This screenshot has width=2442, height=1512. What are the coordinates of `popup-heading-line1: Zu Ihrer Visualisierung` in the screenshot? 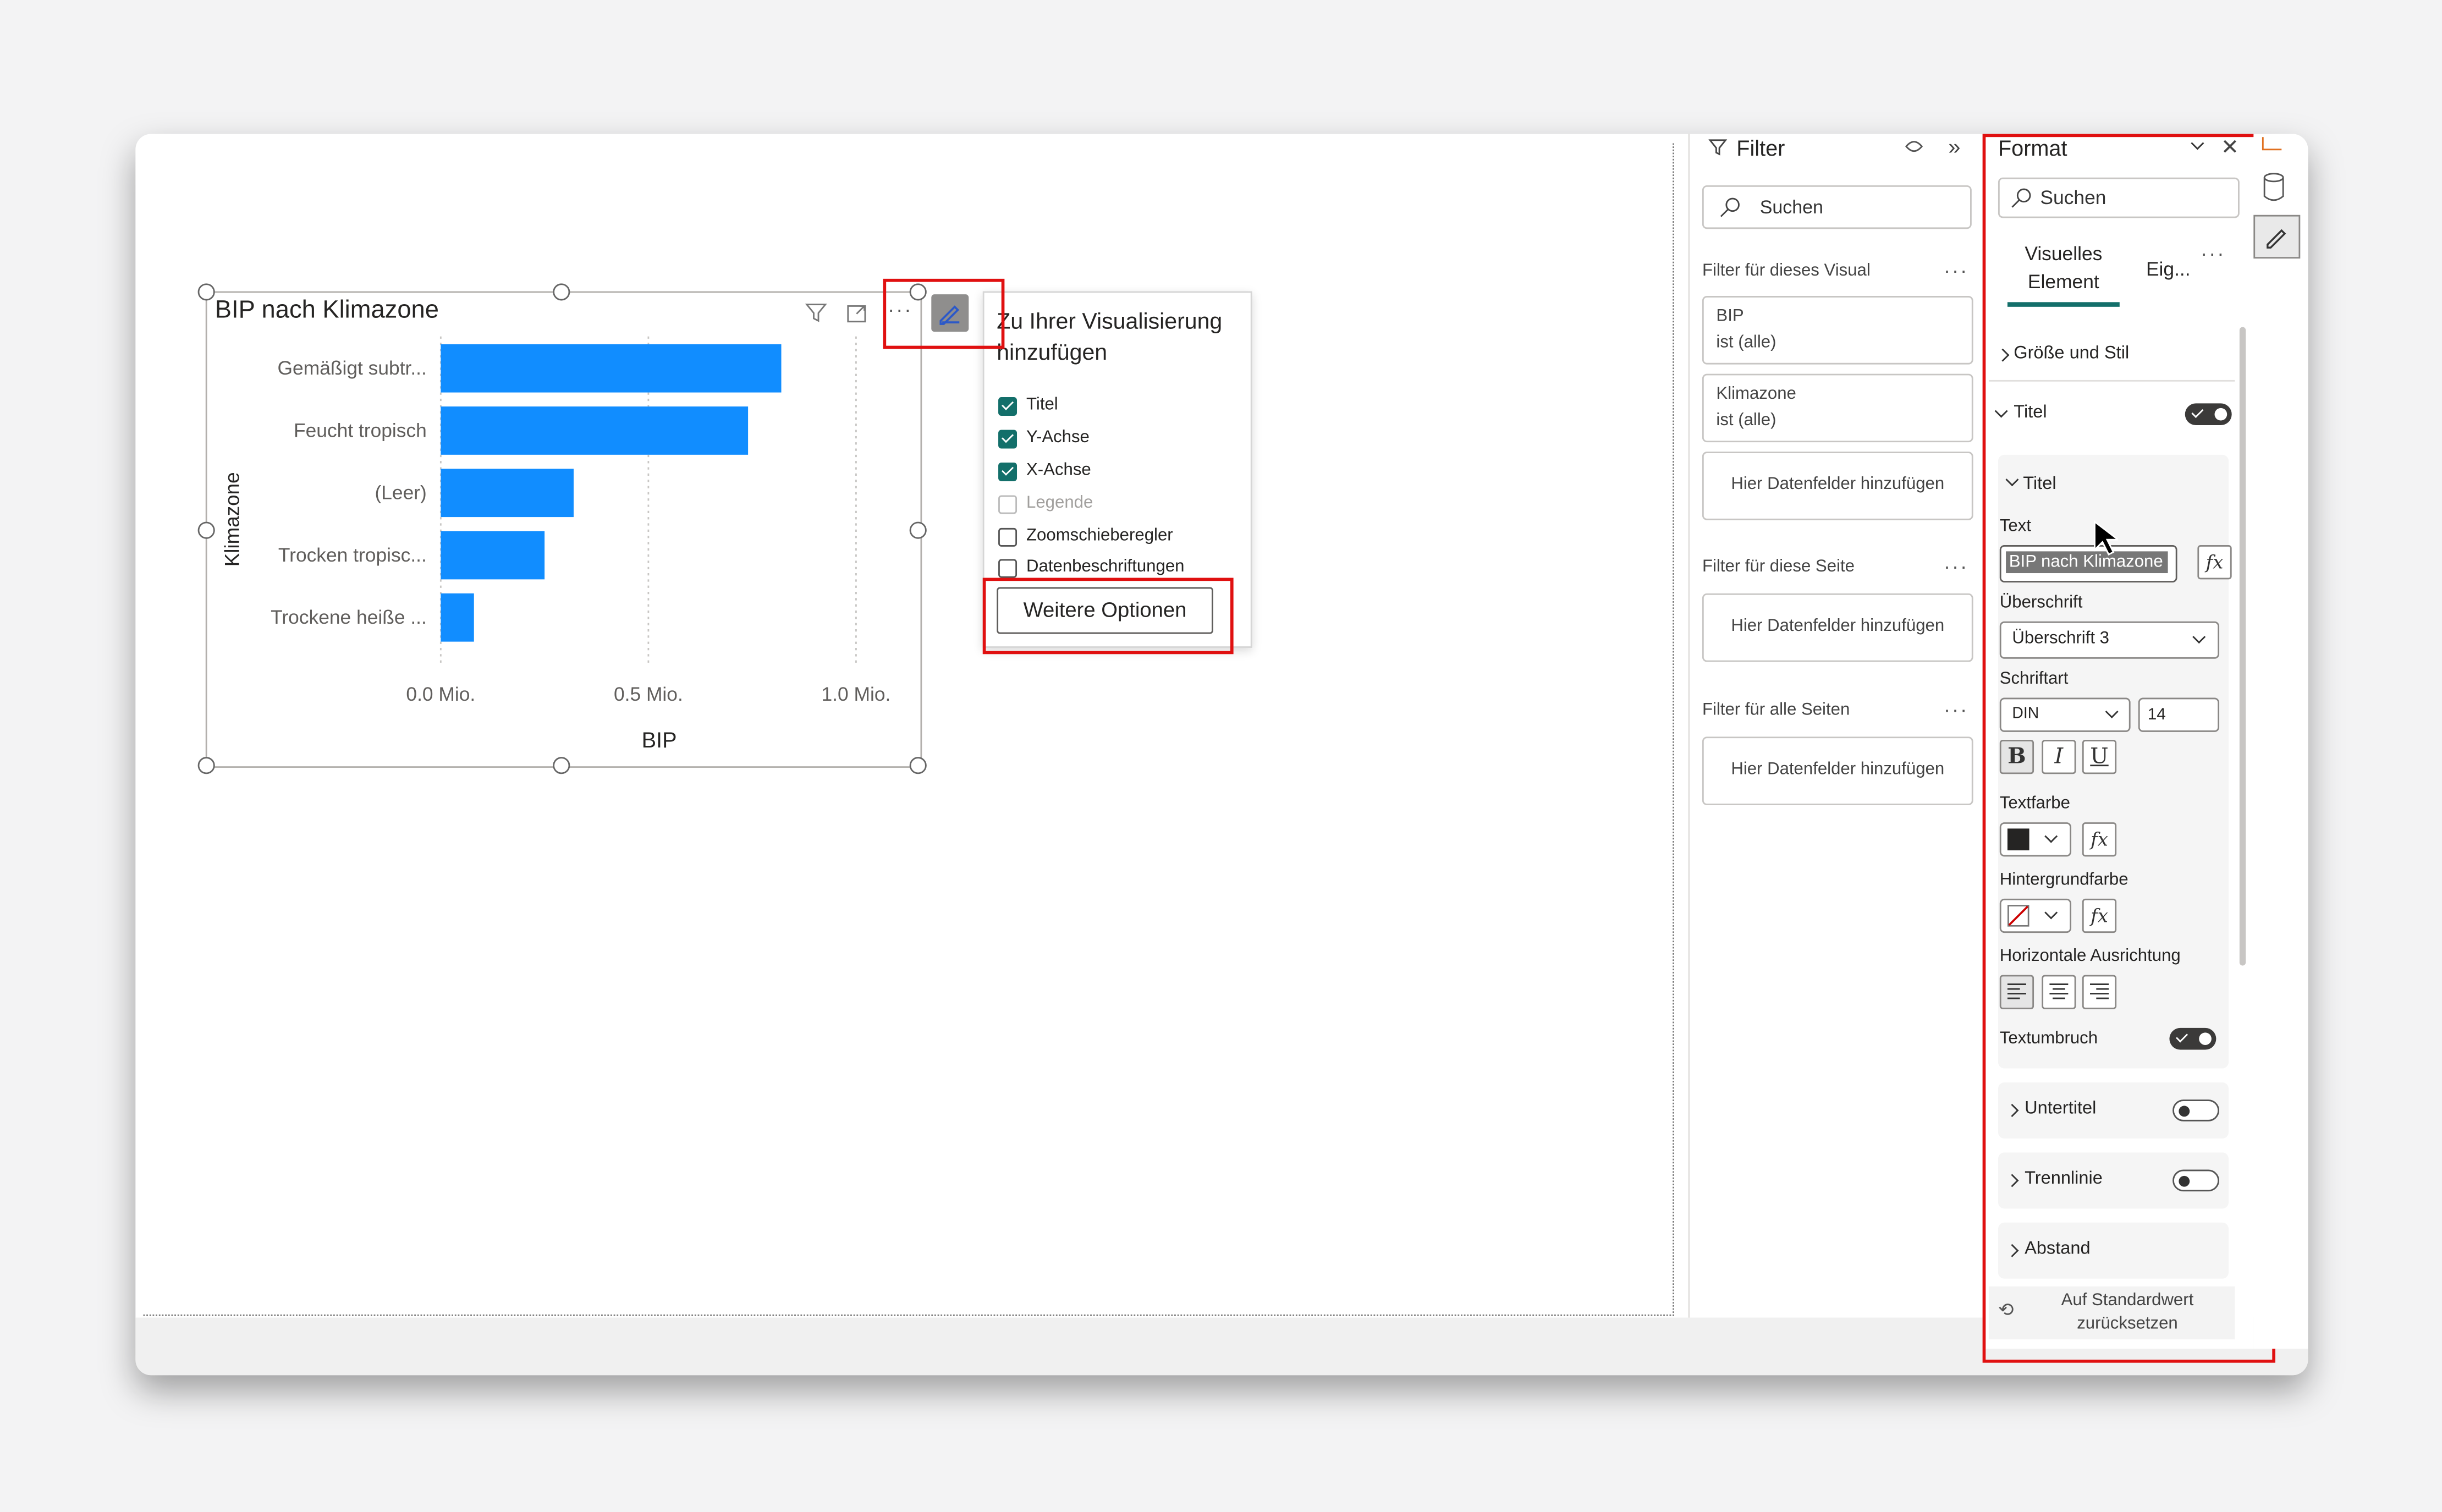 It's located at (1110, 322).